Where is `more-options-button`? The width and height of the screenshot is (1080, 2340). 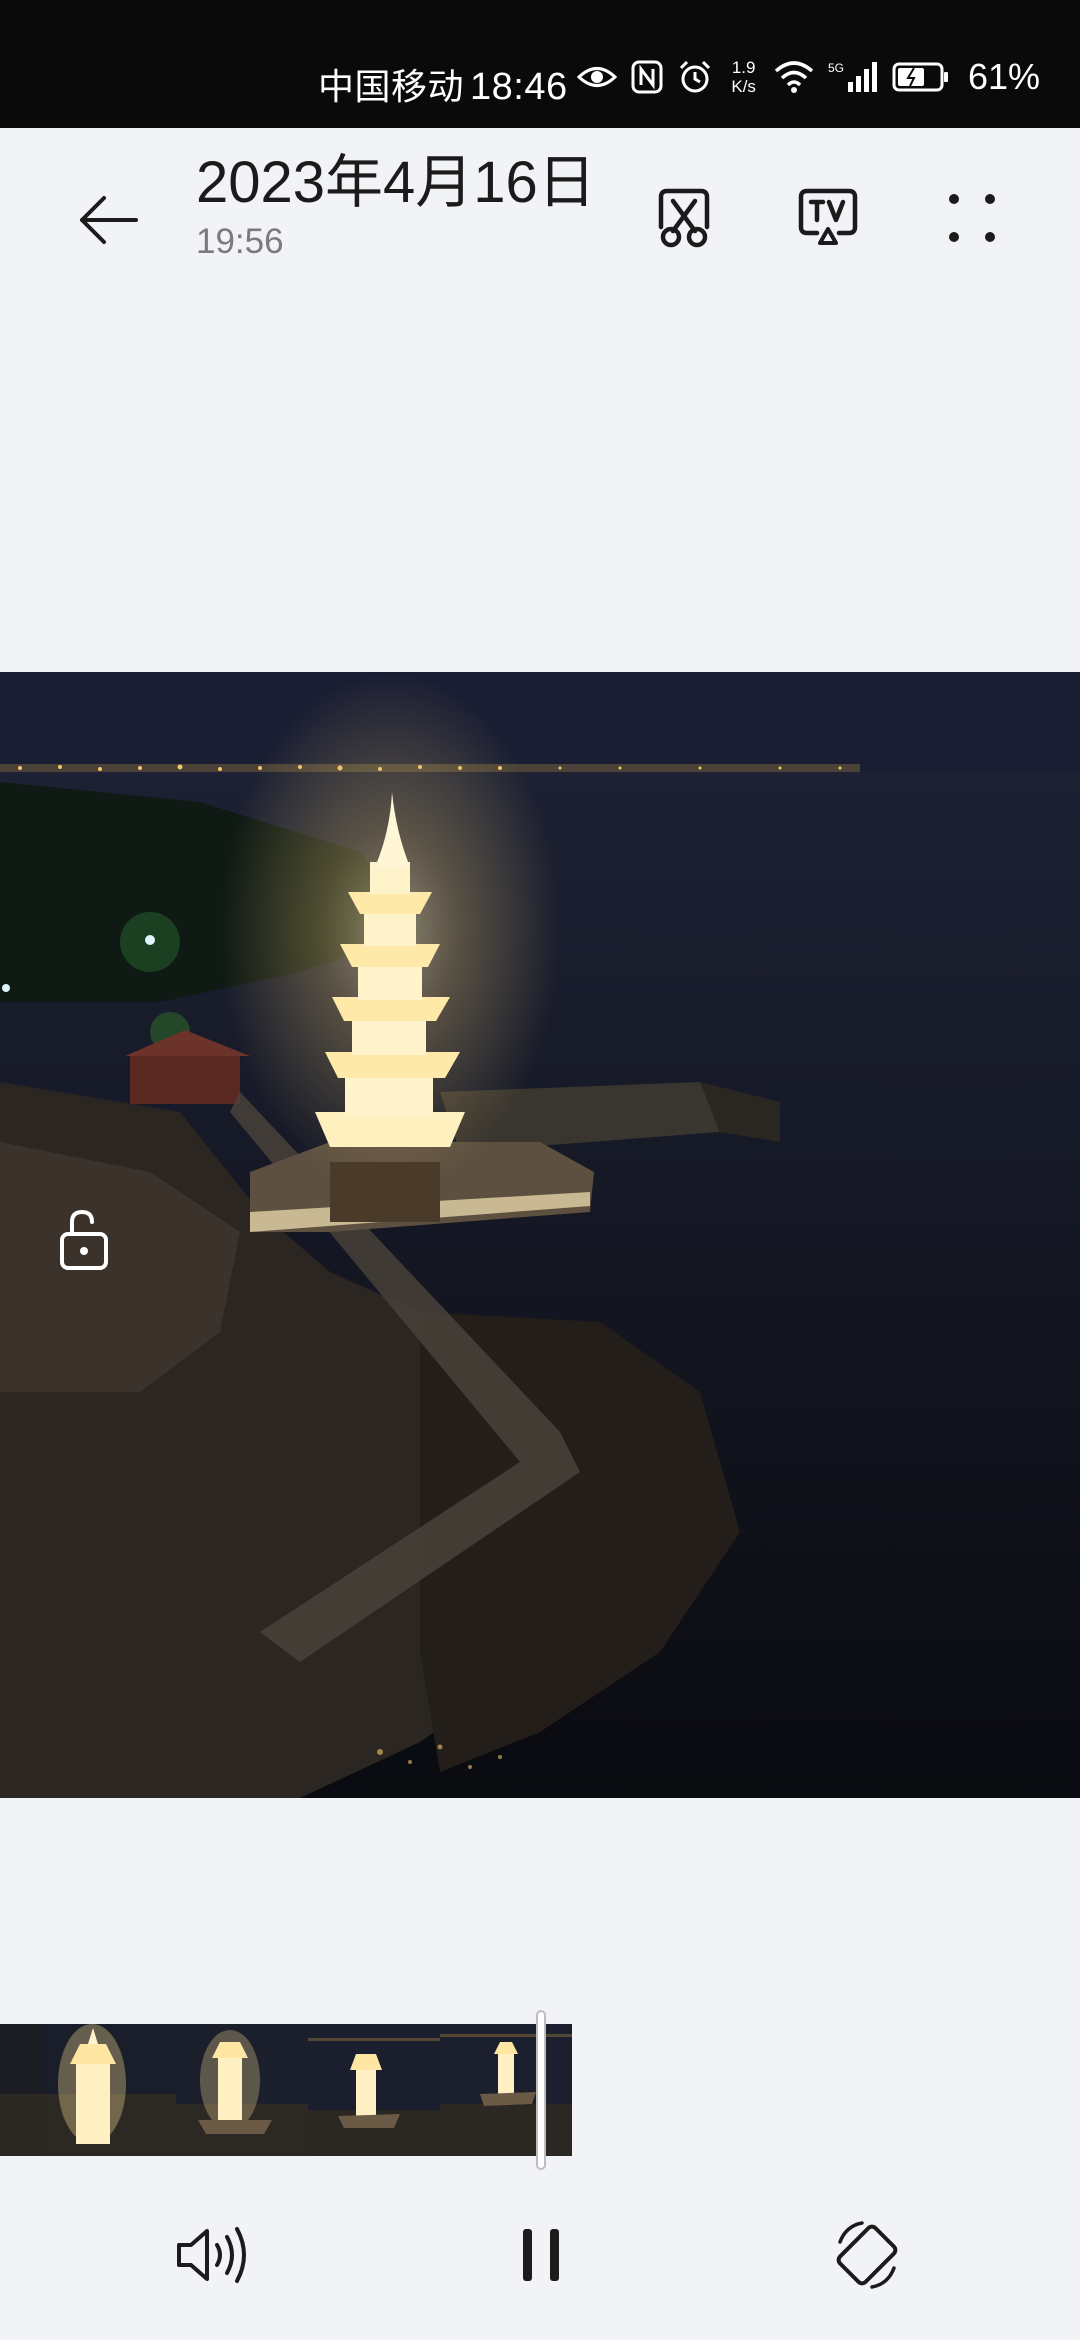
more-options-button is located at coordinates (972, 218).